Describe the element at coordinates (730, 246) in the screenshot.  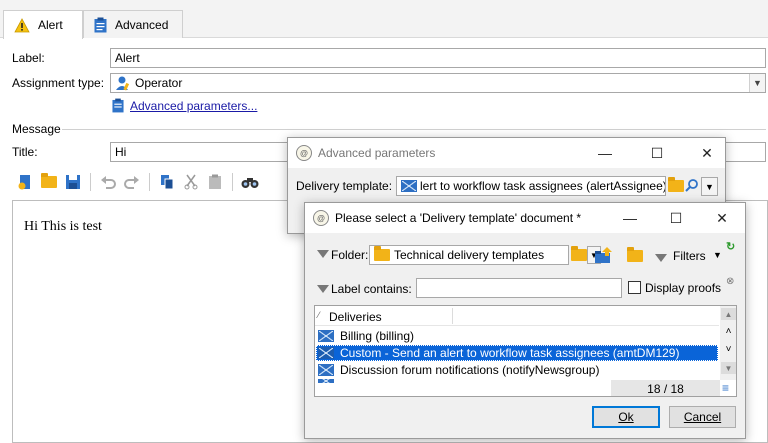
I see `refresh-icon: ↻` at that location.